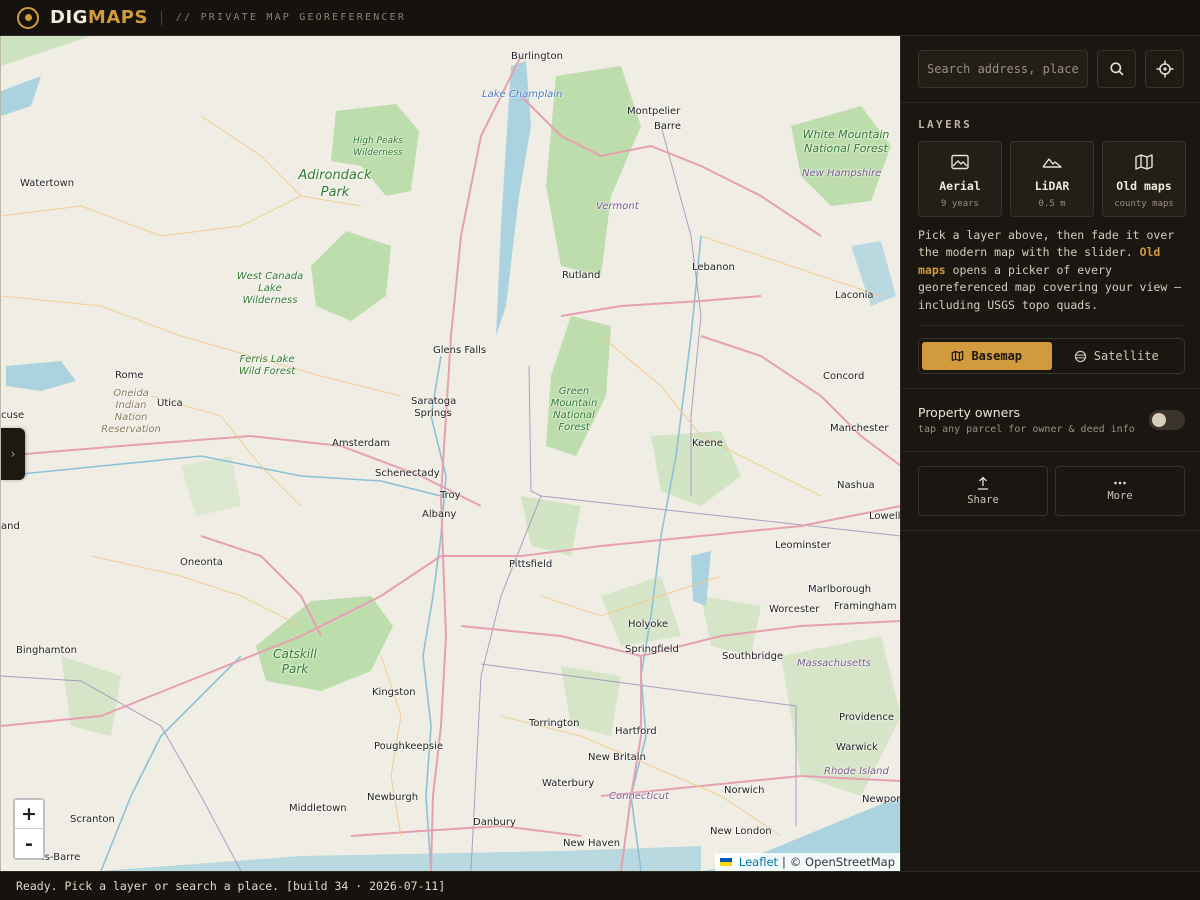 Image resolution: width=1200 pixels, height=900 pixels. What do you see at coordinates (460, 350) in the screenshot?
I see `map-label: Glens Falls` at bounding box center [460, 350].